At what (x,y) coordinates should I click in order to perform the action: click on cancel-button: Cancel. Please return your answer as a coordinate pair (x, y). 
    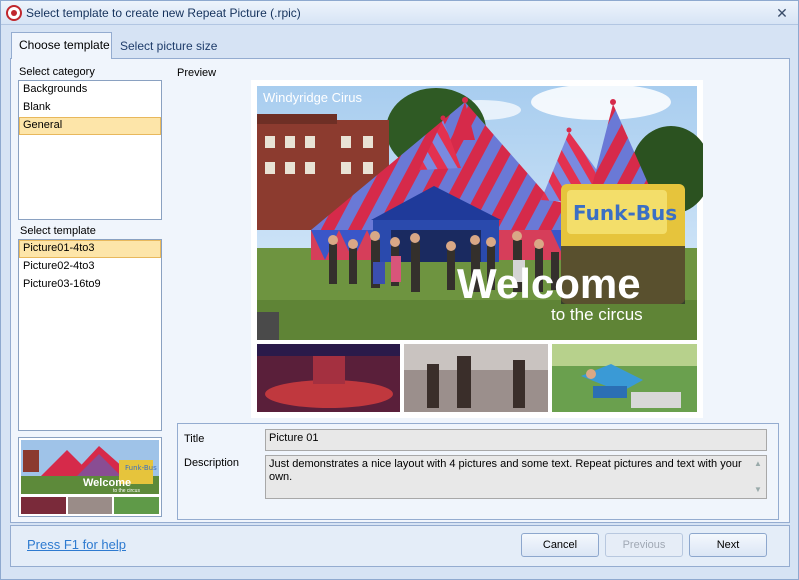
    Looking at the image, I should click on (560, 545).